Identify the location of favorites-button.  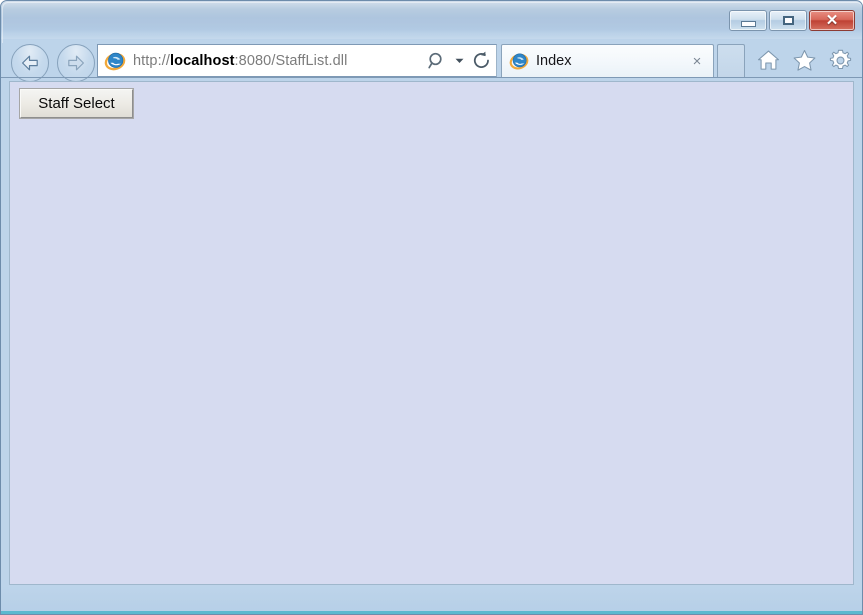
(804, 60).